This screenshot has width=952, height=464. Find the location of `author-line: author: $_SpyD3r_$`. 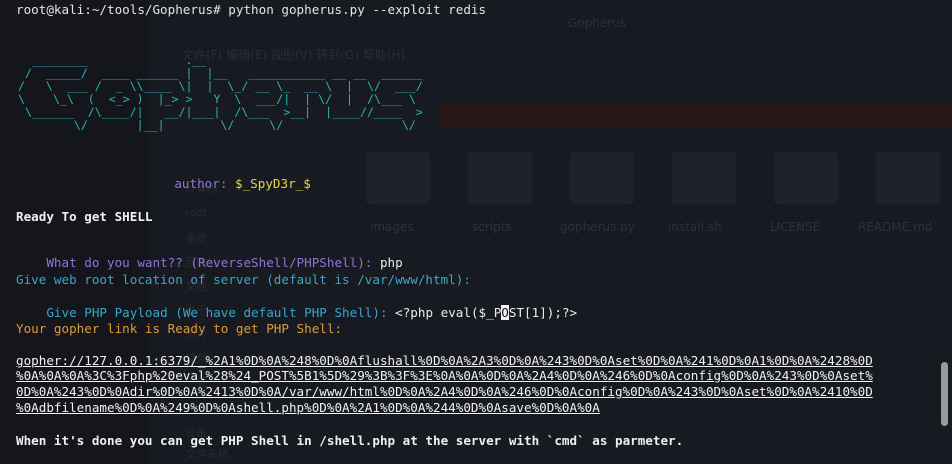

author-line: author: $_SpyD3r_$ is located at coordinates (227, 183).